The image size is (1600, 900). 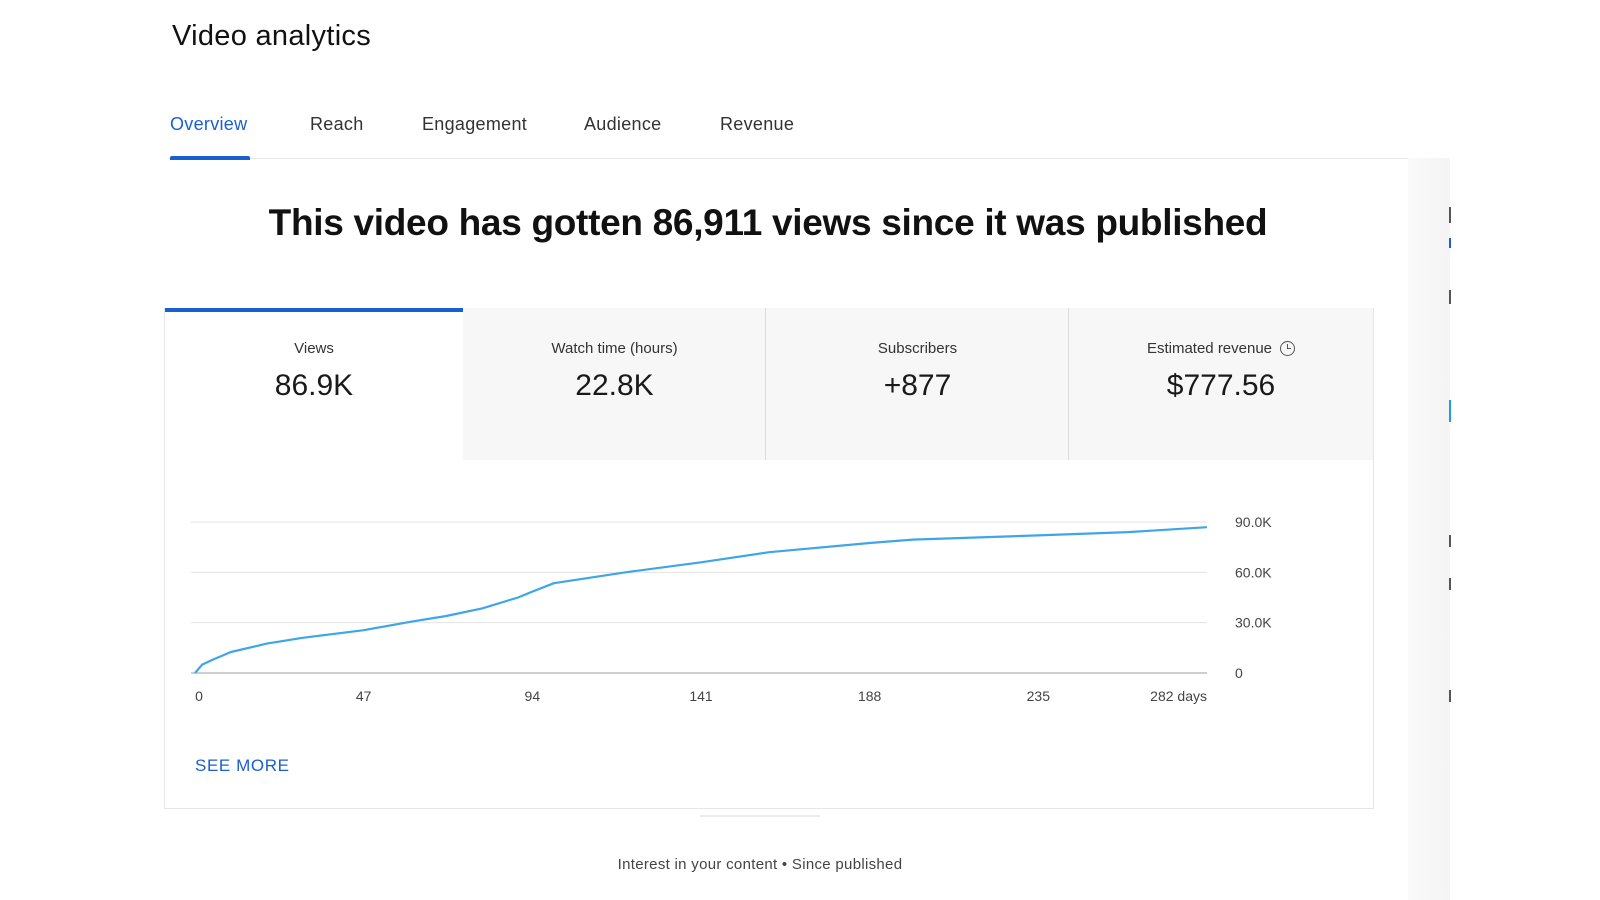 I want to click on y-tick-label: 30.0K, so click(x=1253, y=623).